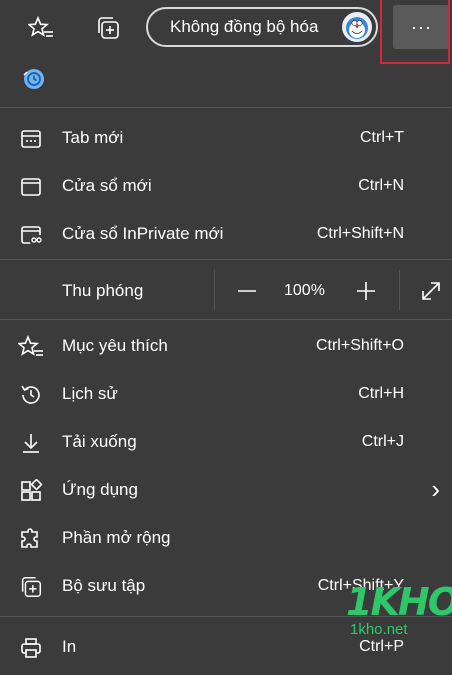 This screenshot has width=452, height=675. Describe the element at coordinates (116, 537) in the screenshot. I see `menu-item-label: Phần mở rộng` at that location.